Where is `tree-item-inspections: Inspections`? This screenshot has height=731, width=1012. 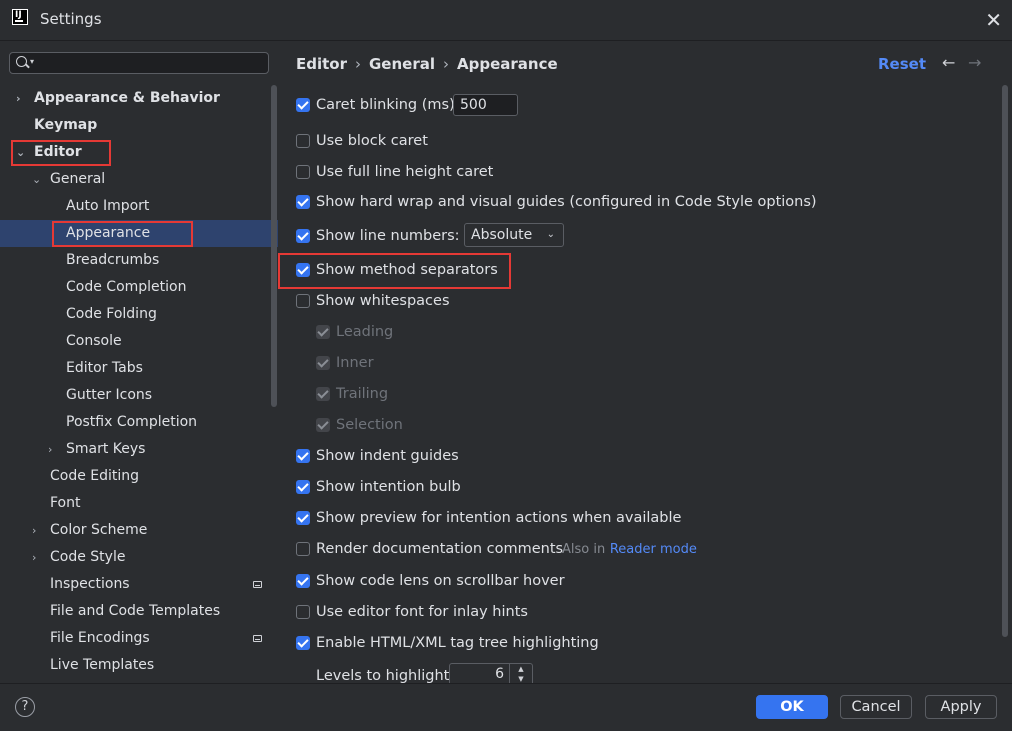
tree-item-inspections: Inspections is located at coordinates (90, 584).